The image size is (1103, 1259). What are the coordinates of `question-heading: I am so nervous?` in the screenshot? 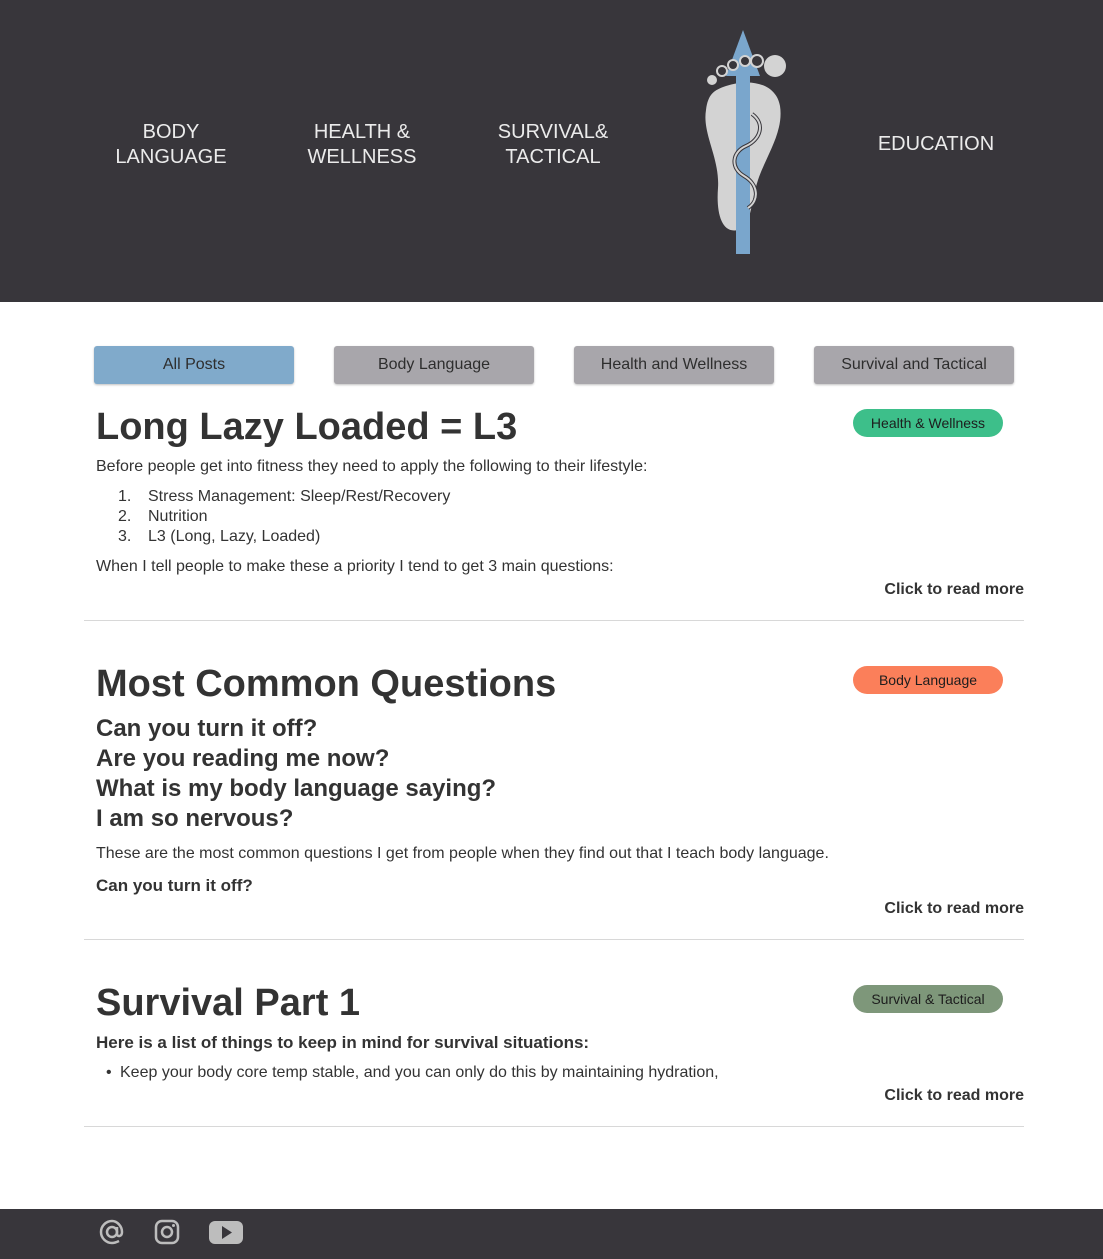 It's located at (195, 818).